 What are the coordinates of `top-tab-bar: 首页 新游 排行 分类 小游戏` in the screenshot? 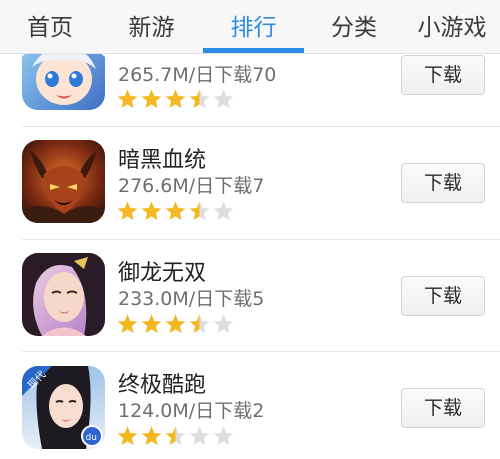 It's located at (250, 27).